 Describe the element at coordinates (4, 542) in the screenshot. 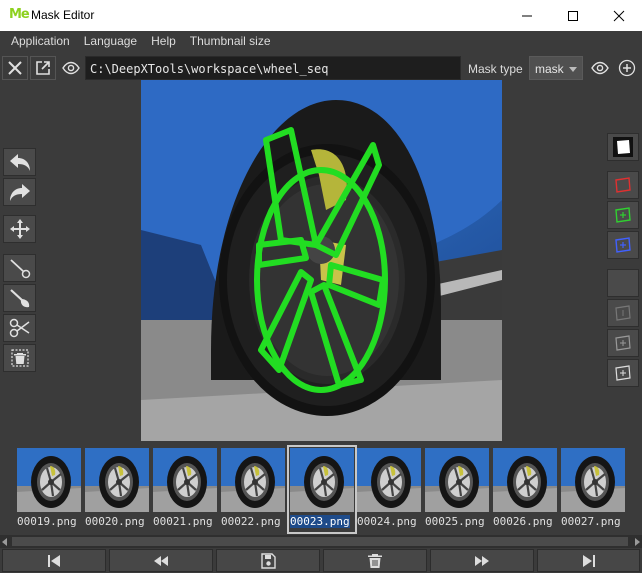

I see `scroll-left-icon` at that location.